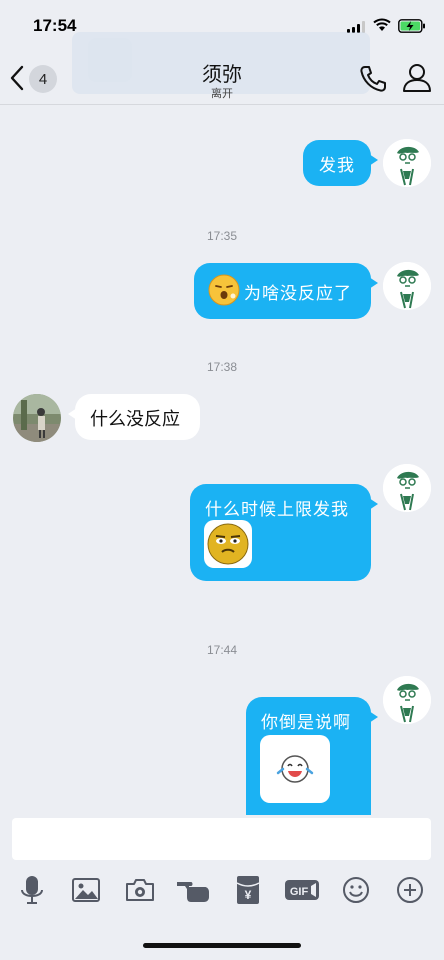  I want to click on timestamp: 17:44, so click(222, 650).